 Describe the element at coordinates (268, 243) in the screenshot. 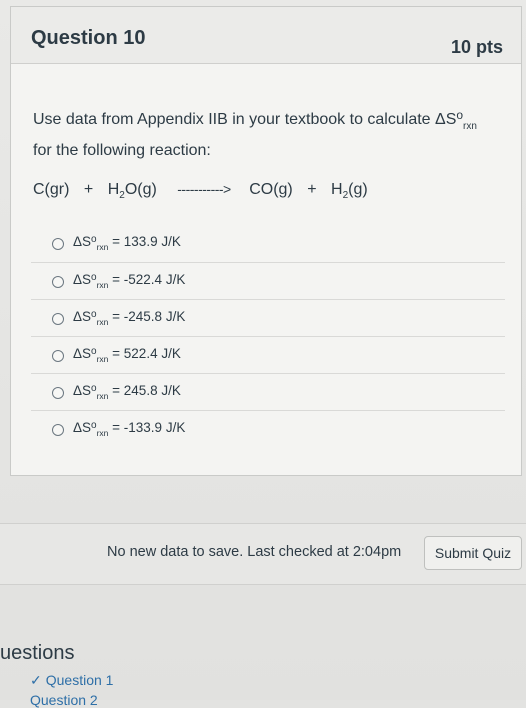

I see `answer-option: ΔSorxn = 133.9 J/K` at that location.